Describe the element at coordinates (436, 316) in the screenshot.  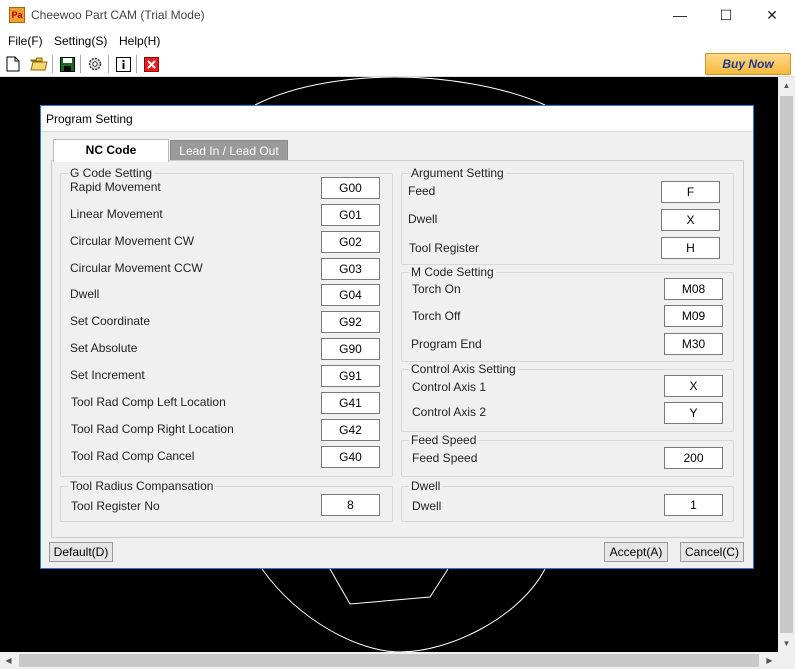
I see `field-label: Torch Off` at that location.